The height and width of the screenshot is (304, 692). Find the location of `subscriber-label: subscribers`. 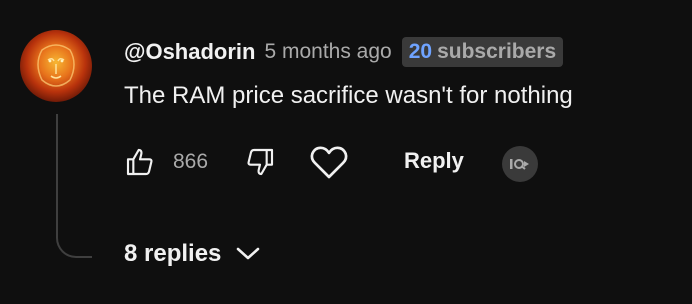

subscriber-label: subscribers is located at coordinates (497, 51).